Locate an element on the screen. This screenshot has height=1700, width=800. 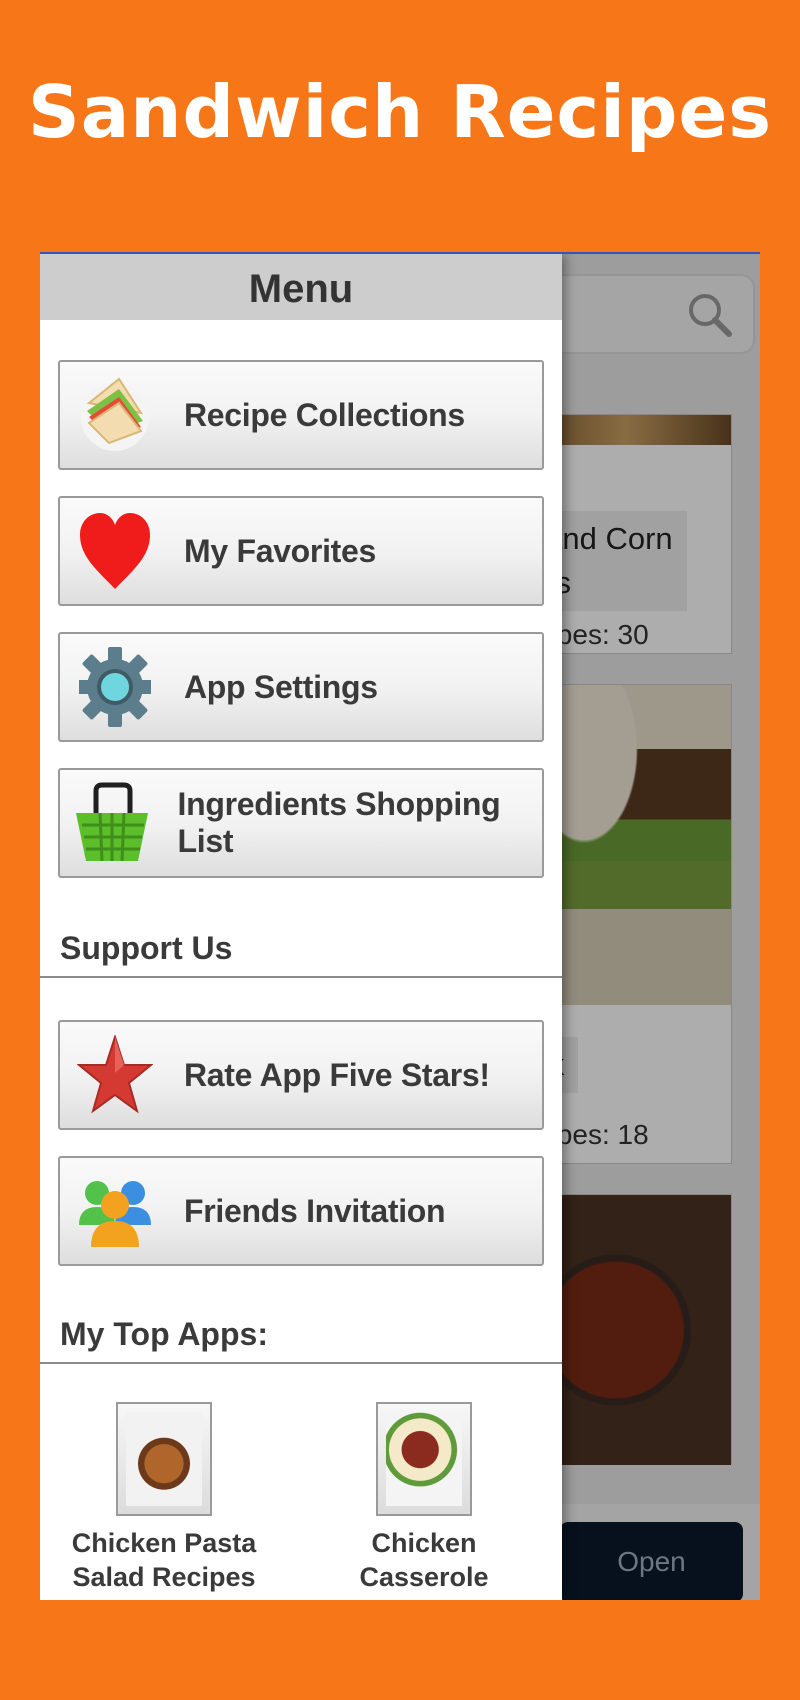
gear-icon is located at coordinates (115, 687).